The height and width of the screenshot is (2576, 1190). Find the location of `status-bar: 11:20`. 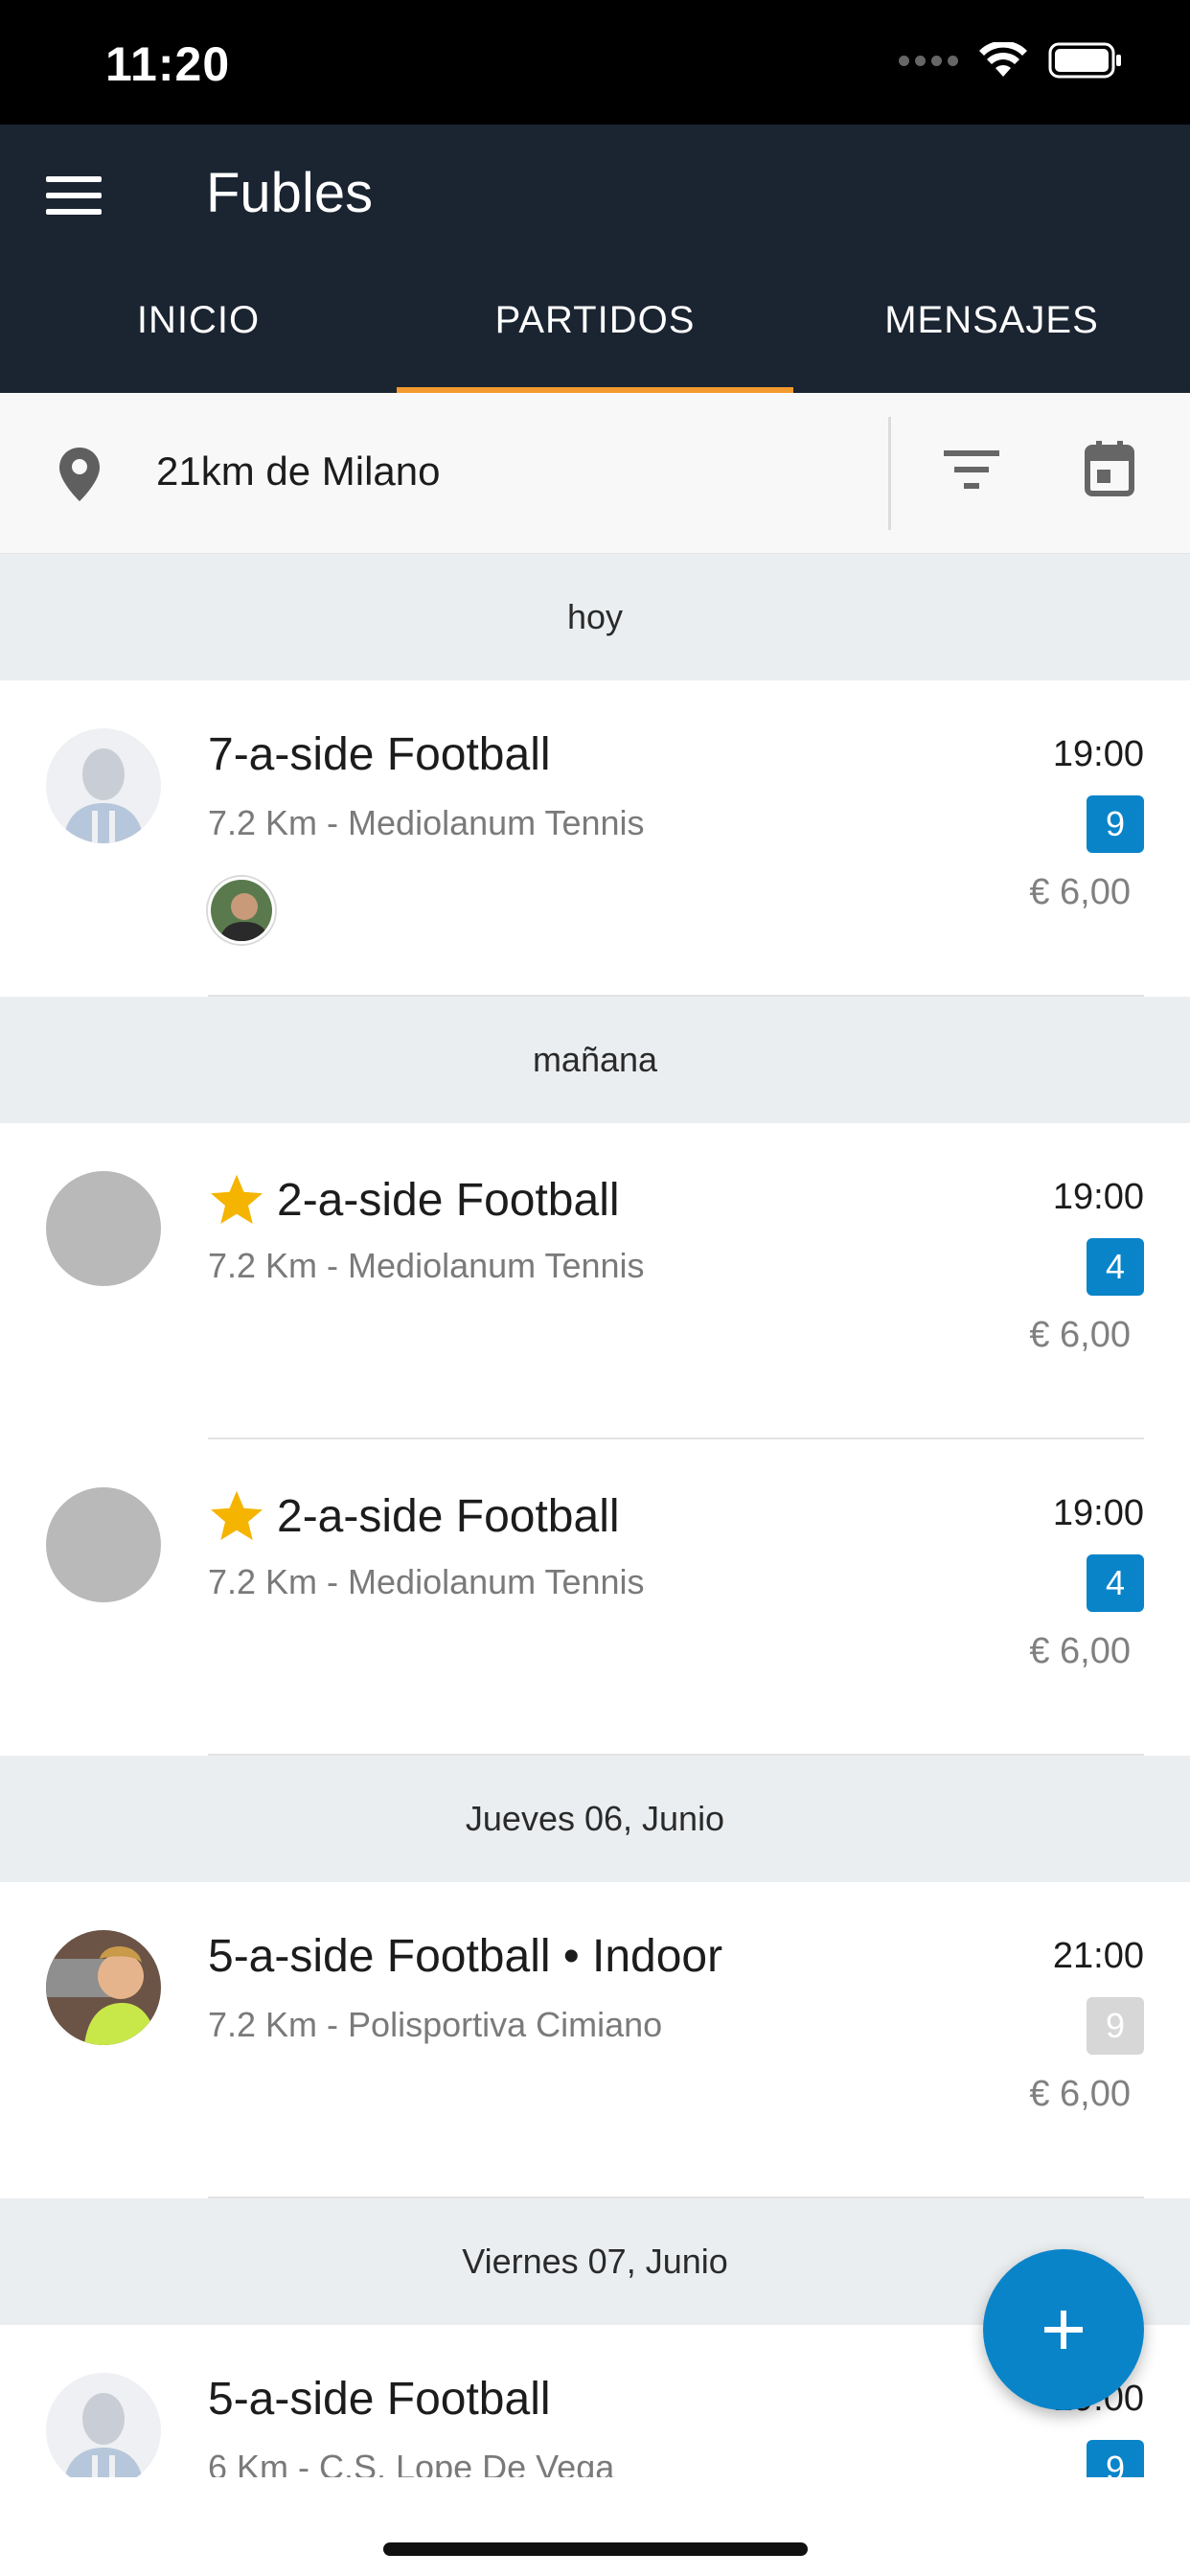

status-bar: 11:20 is located at coordinates (595, 63).